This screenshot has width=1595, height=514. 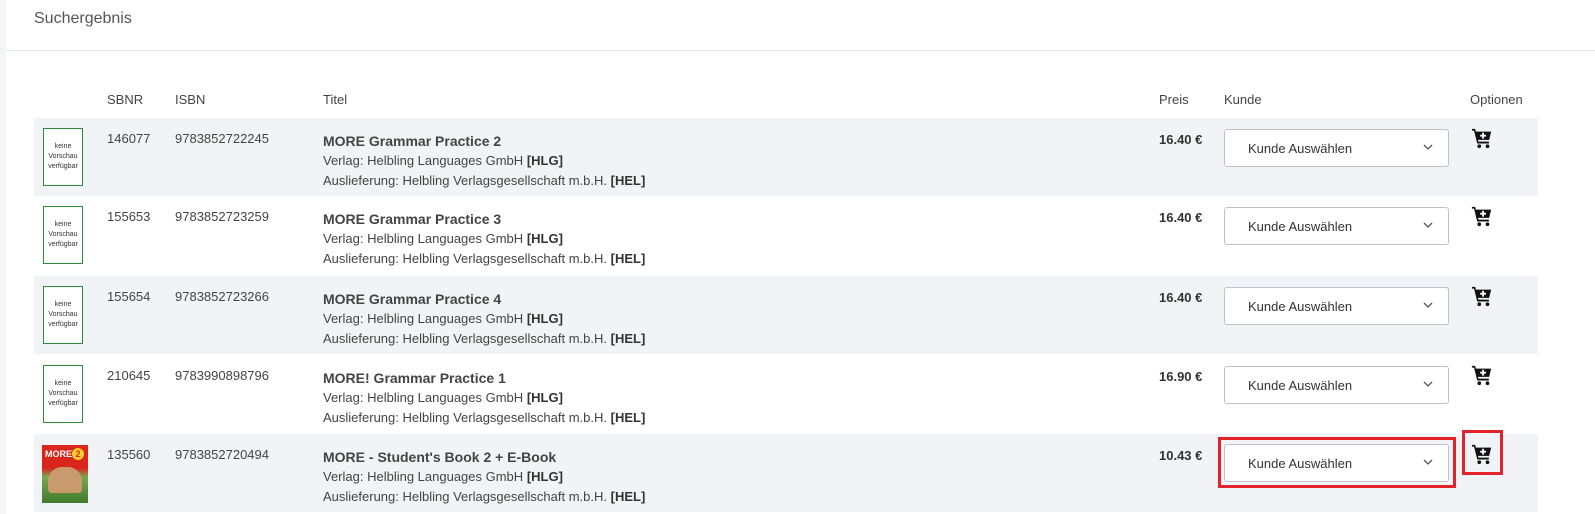 I want to click on product-title: MORE Grammar Practice 2, so click(x=484, y=141).